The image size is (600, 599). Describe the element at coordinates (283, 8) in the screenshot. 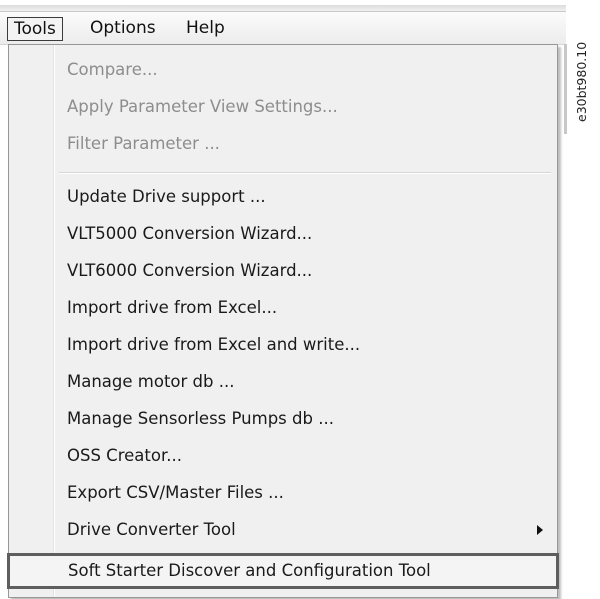

I see `window-top-edge` at that location.